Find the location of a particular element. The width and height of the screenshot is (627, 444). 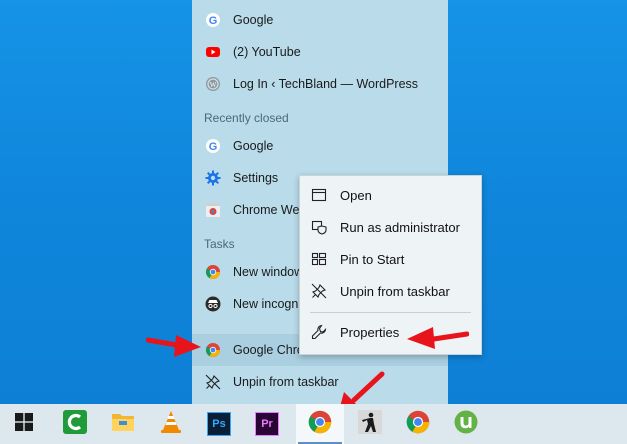

jumplist-item-wordpress: W Log In ‹ TechBland — WordPress is located at coordinates (320, 84).